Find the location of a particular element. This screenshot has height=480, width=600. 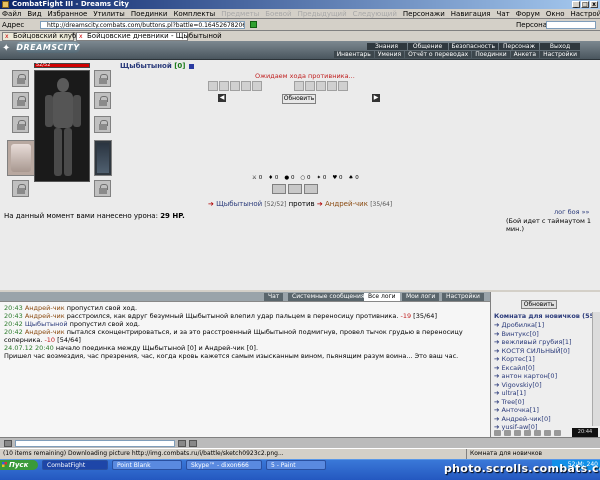

taskbar-combatfight: CombatFight is located at coordinates (75, 465).